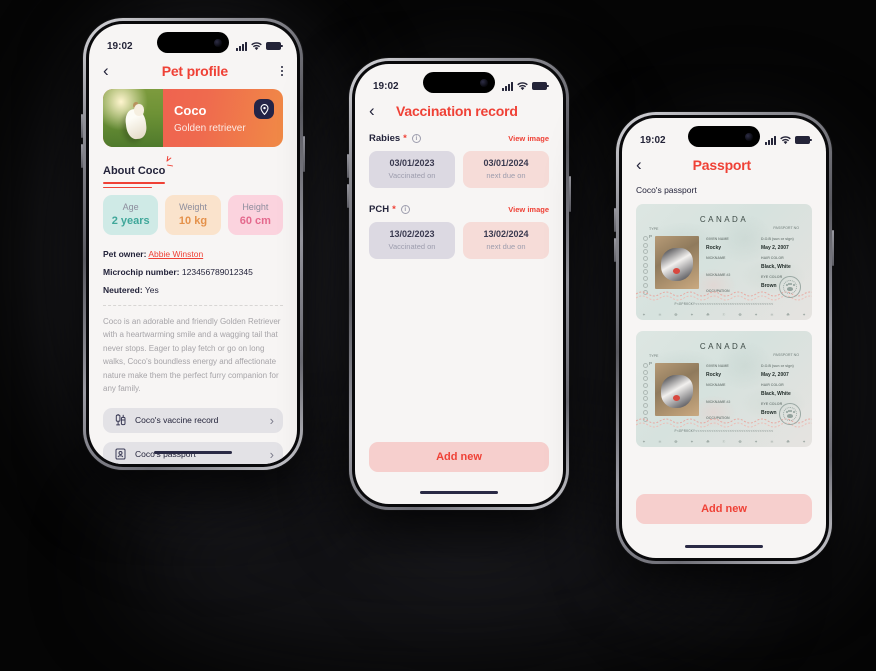 The image size is (876, 671). What do you see at coordinates (724, 163) in the screenshot?
I see `nav-bar: ‹ Passport` at bounding box center [724, 163].